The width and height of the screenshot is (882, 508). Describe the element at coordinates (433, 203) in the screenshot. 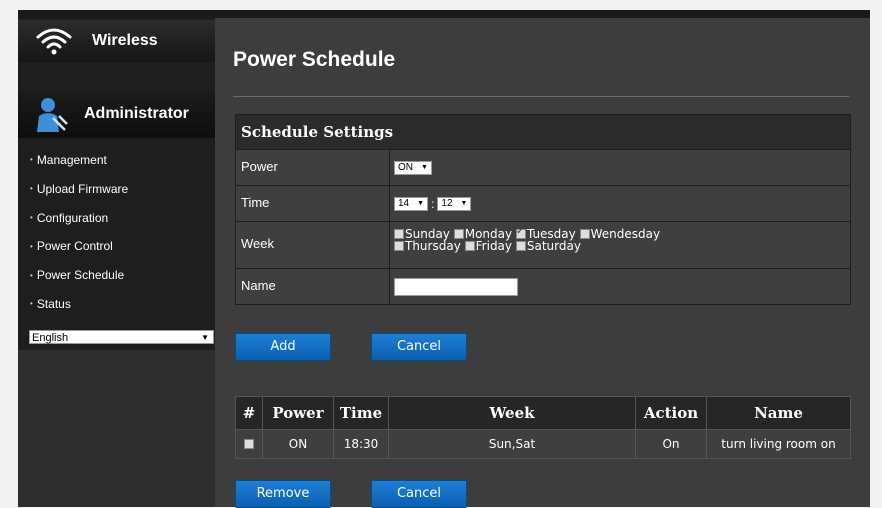

I see `time-colon: :` at that location.